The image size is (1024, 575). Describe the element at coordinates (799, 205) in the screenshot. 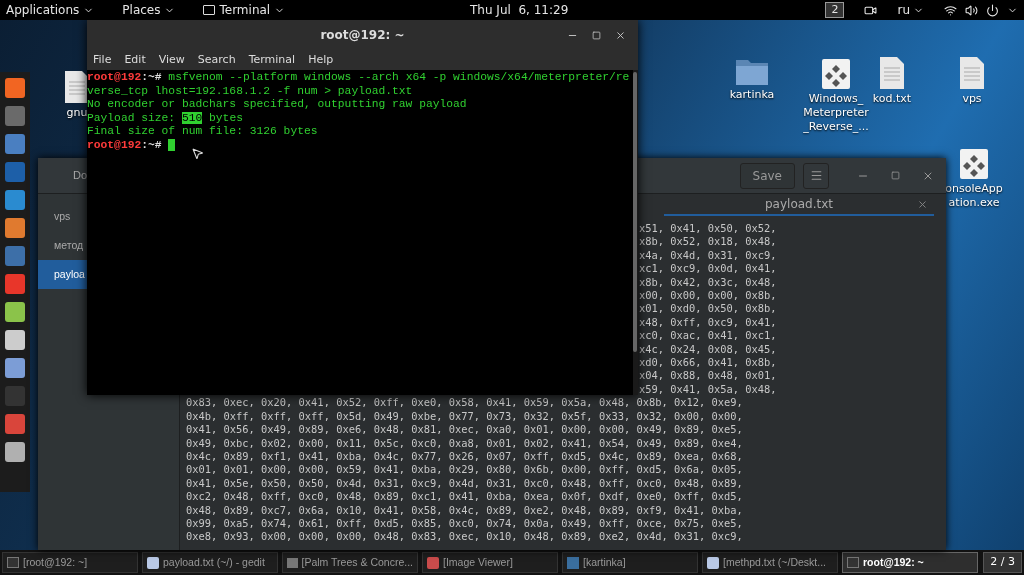

I see `tab: payload.txt` at that location.